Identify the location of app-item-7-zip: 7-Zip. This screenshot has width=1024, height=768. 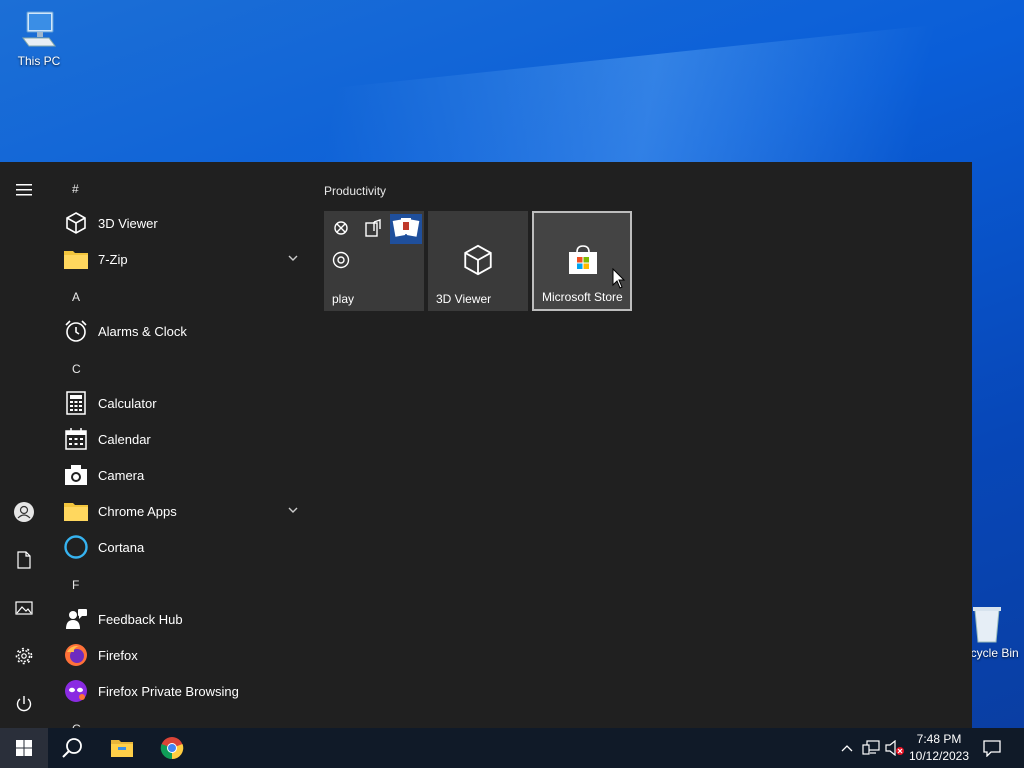
(185, 259).